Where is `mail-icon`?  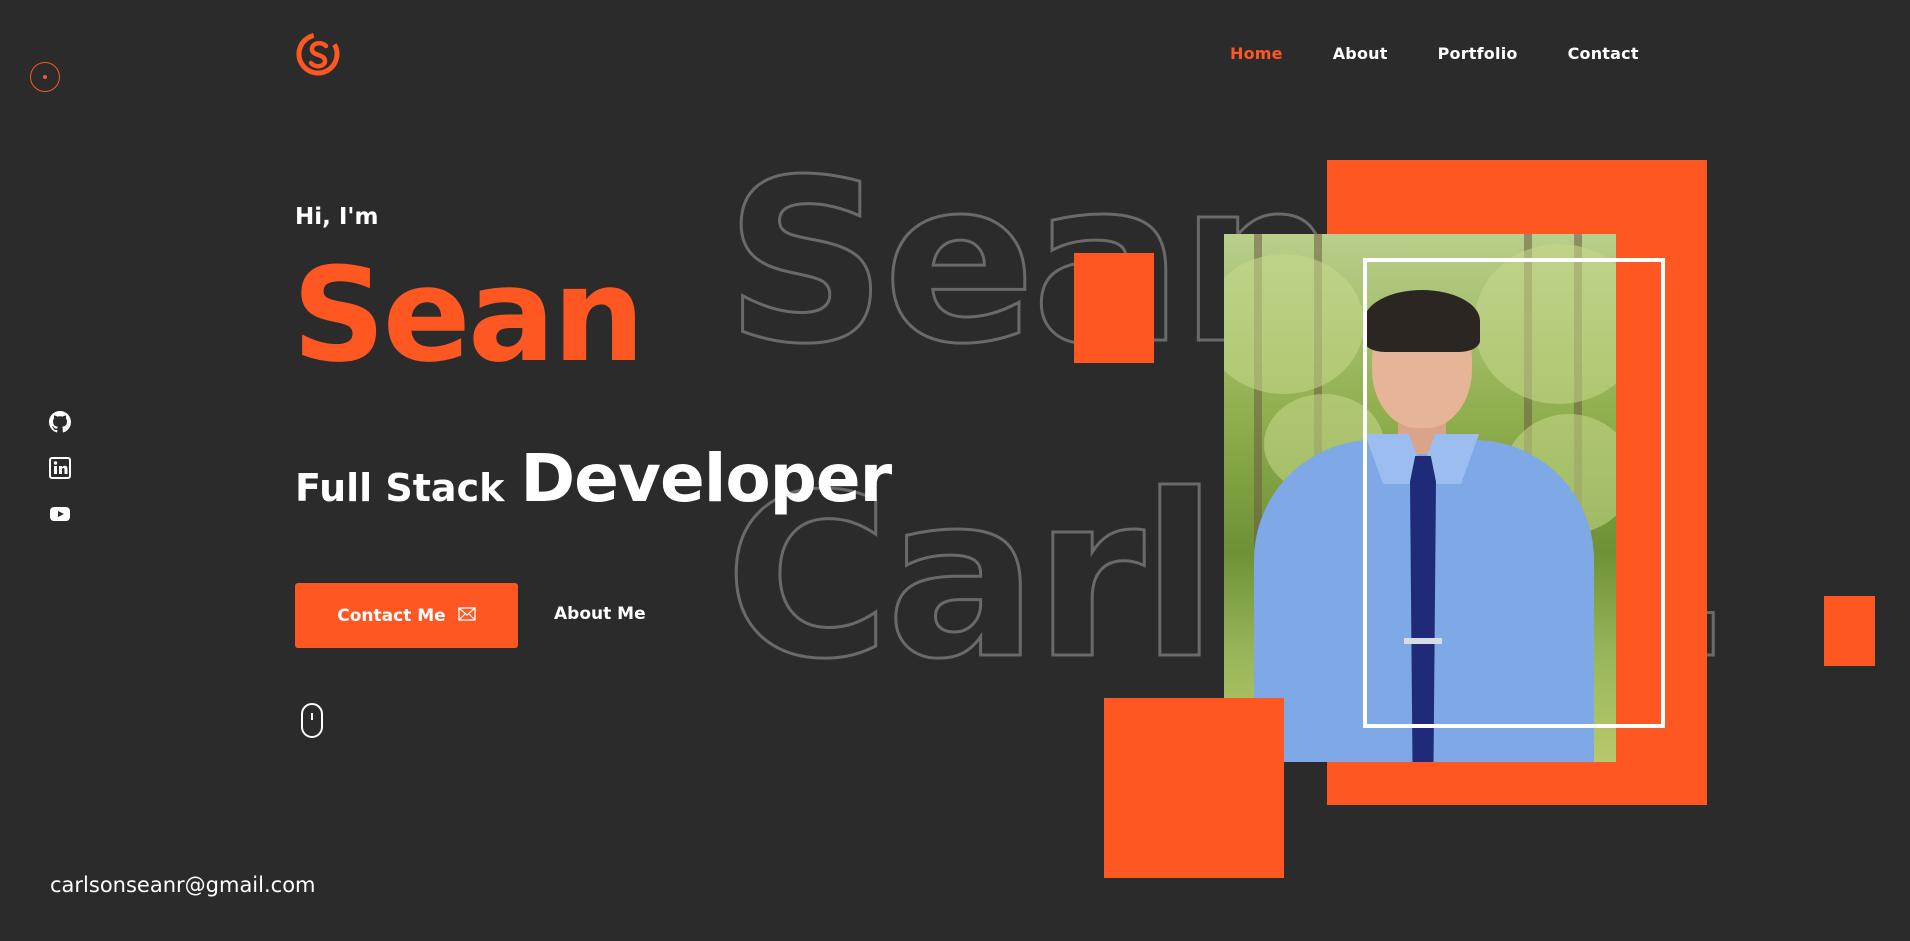 mail-icon is located at coordinates (467, 616).